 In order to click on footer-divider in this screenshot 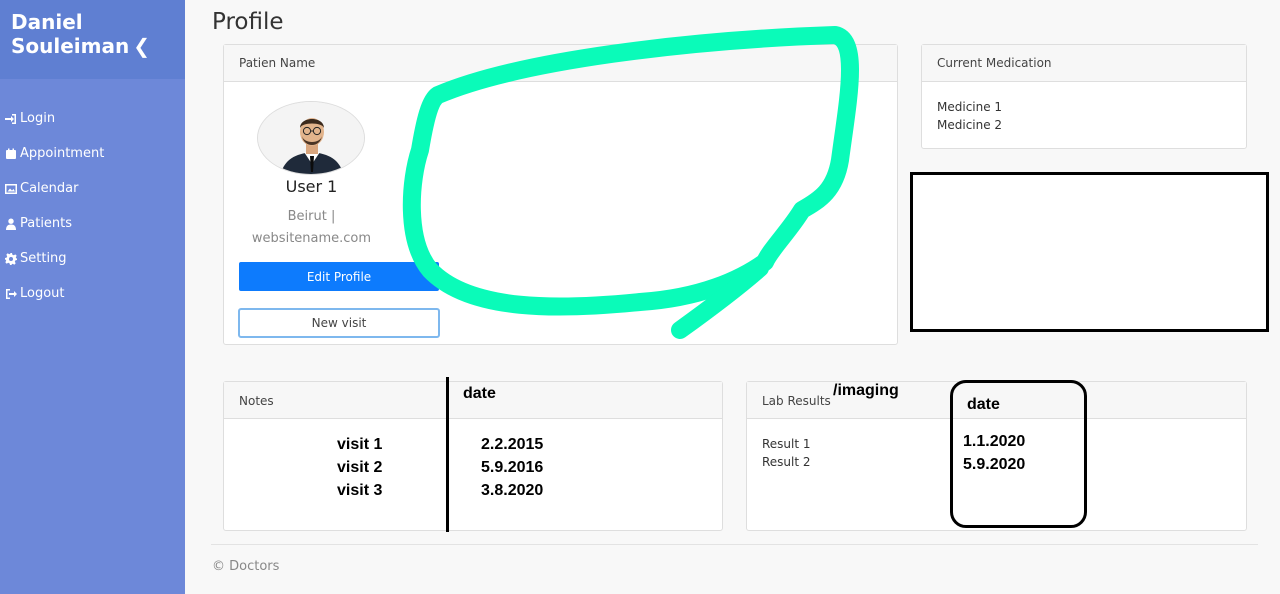, I will do `click(734, 544)`.